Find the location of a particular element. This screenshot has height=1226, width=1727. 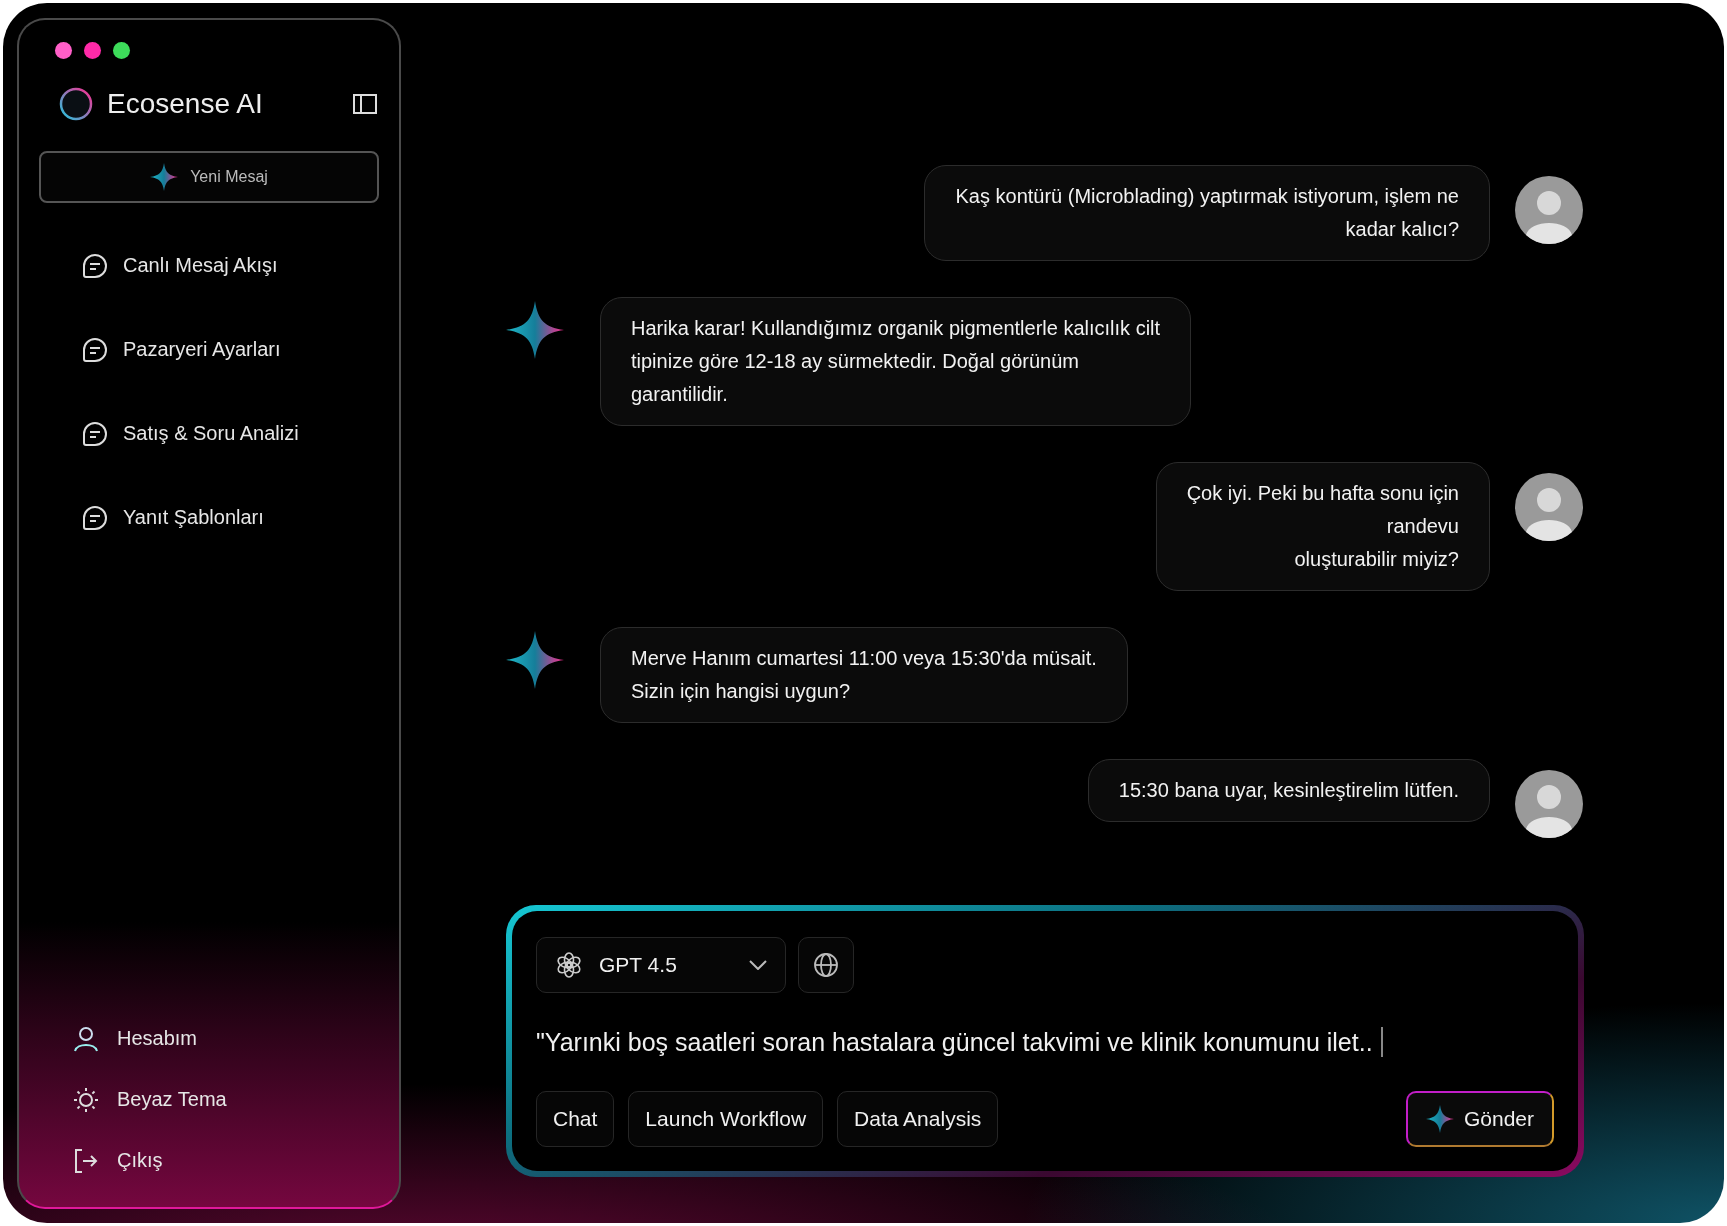

sidebar-item: Yanıt Şablonları is located at coordinates (172, 517).